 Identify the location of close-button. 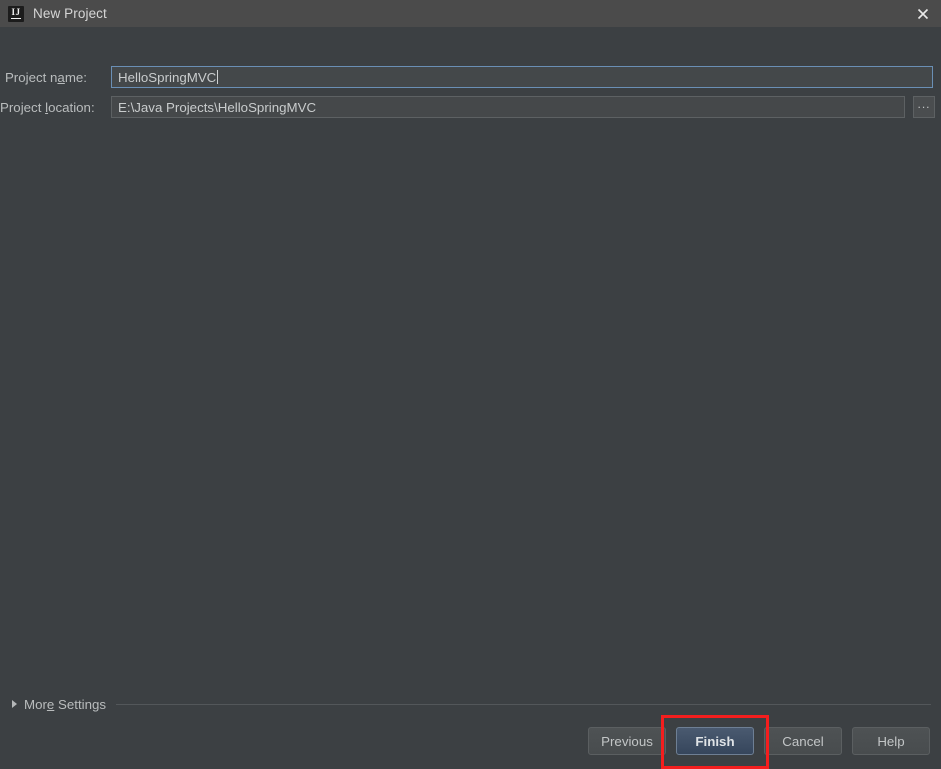
(923, 13).